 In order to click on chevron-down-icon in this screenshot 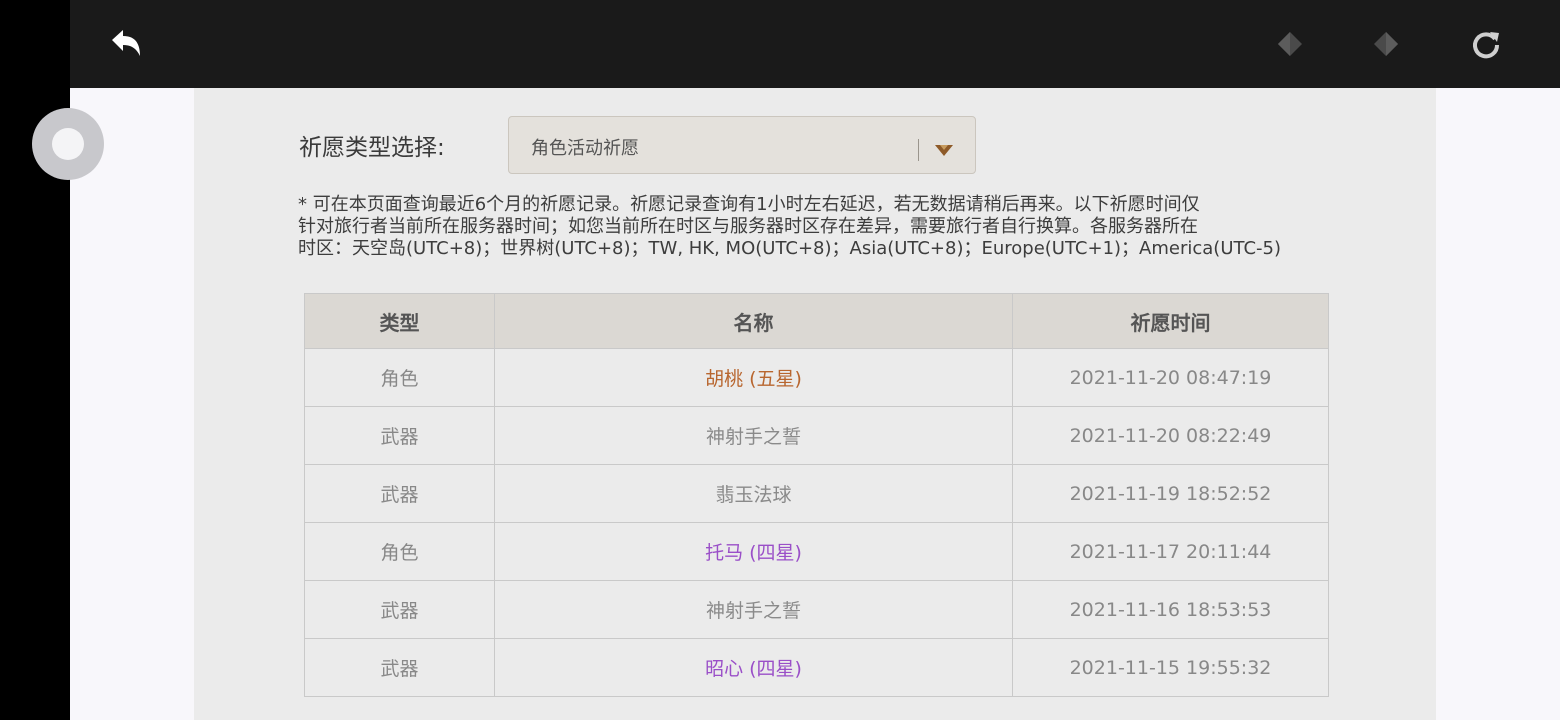, I will do `click(944, 150)`.